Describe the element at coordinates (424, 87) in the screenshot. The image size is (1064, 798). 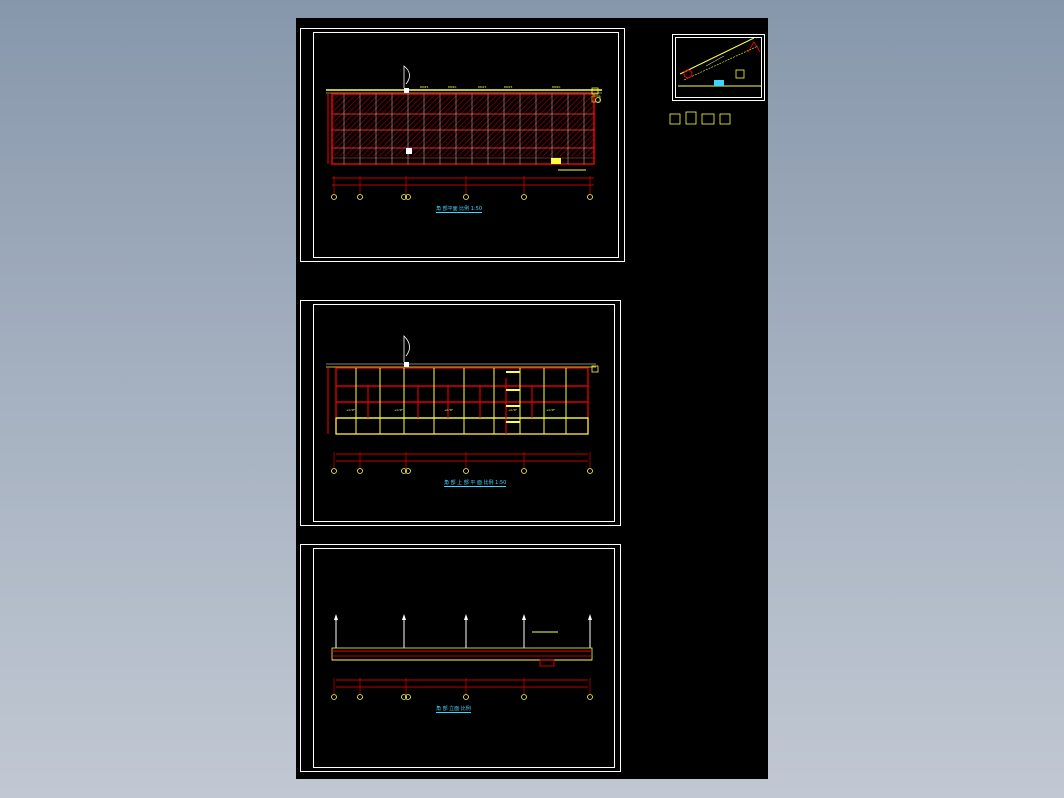
I see `pipe-tag: DN25` at that location.